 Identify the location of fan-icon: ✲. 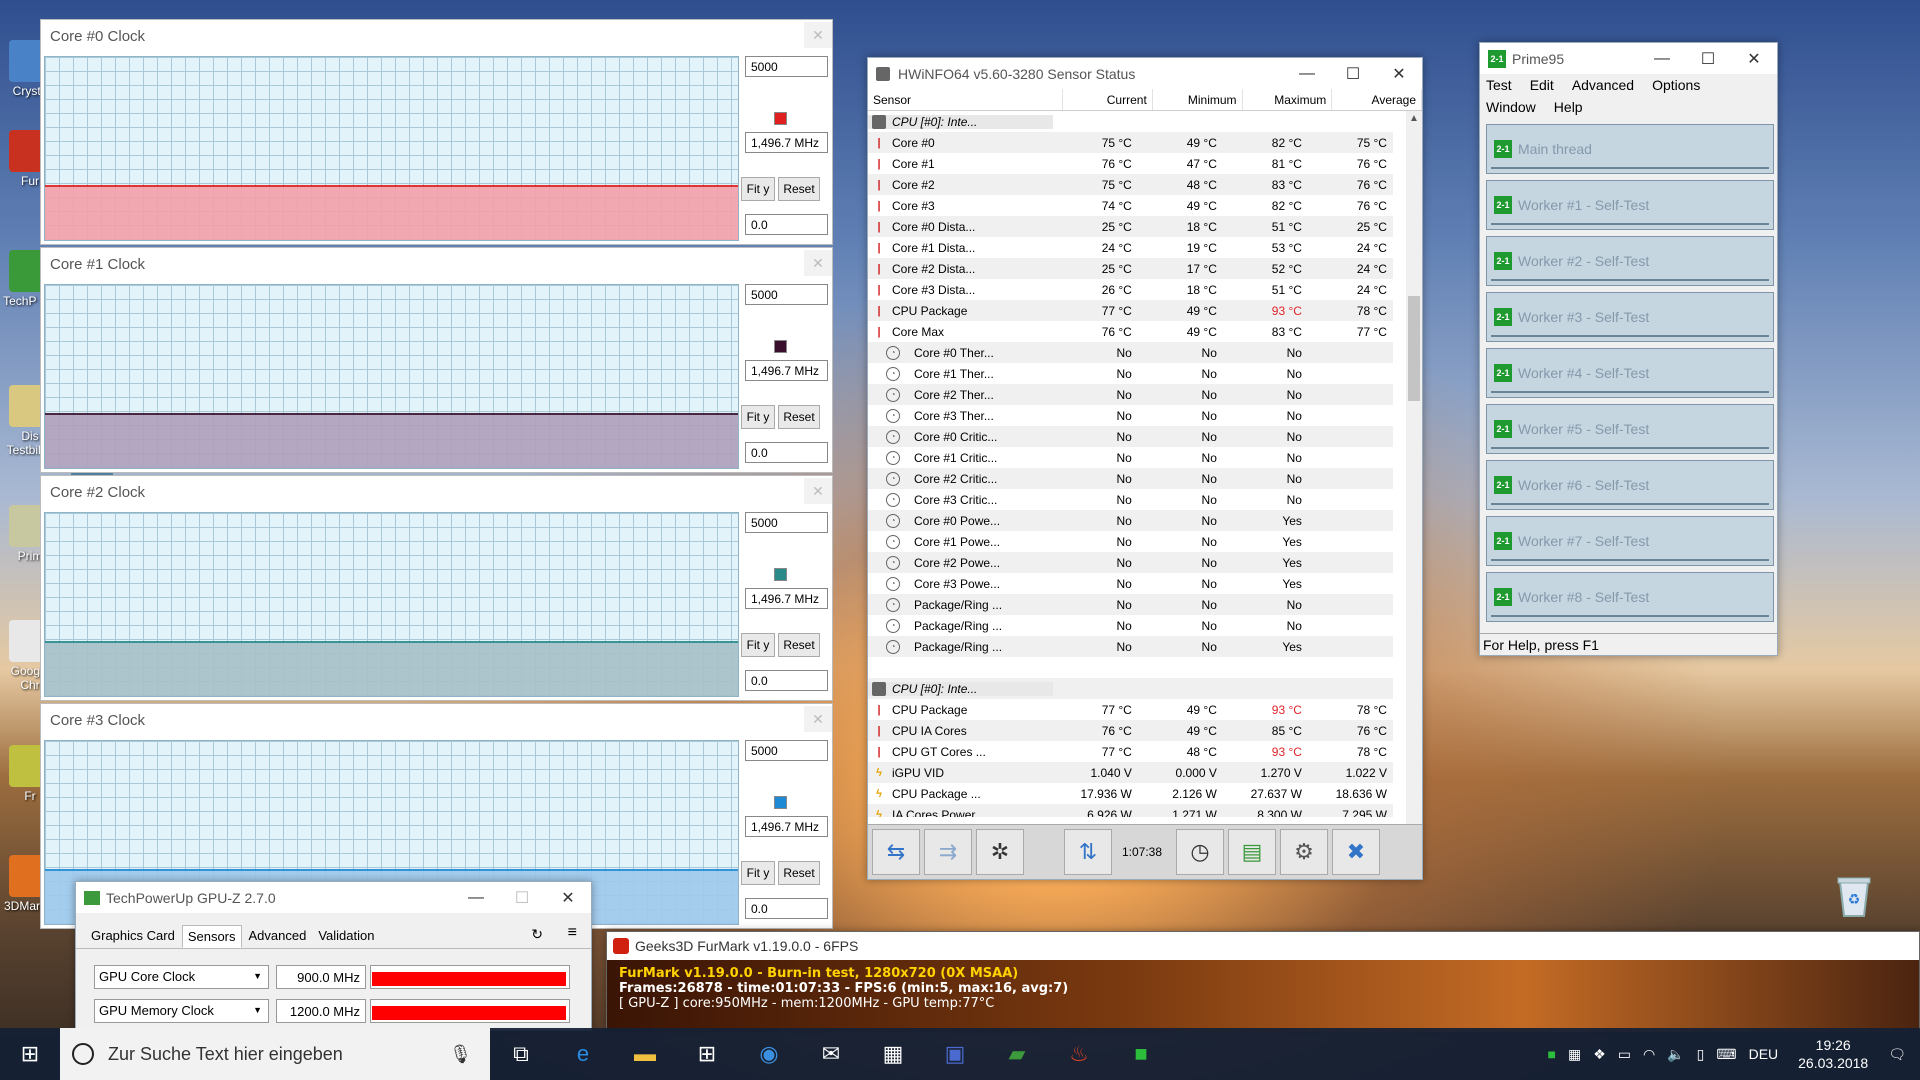
(1000, 852).